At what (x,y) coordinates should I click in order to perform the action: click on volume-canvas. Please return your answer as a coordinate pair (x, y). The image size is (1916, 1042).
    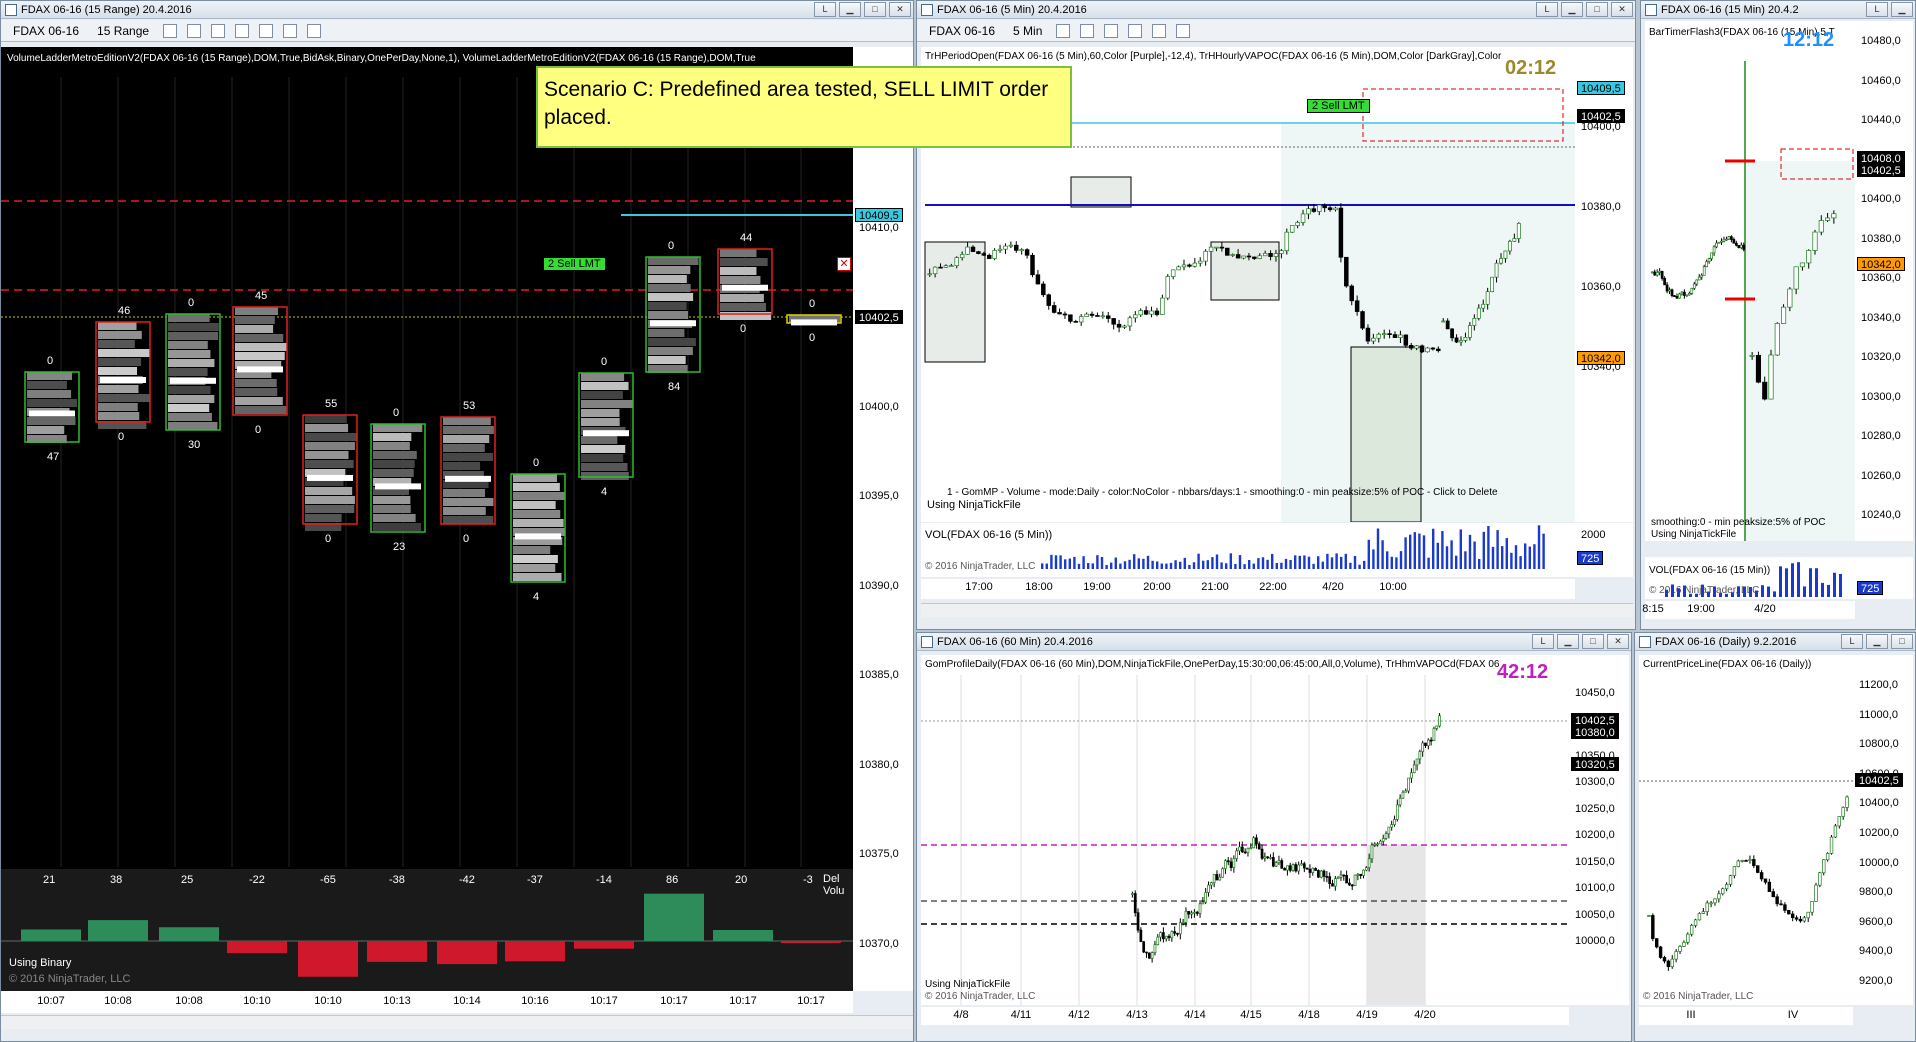
    Looking at the image, I should click on (1753, 579).